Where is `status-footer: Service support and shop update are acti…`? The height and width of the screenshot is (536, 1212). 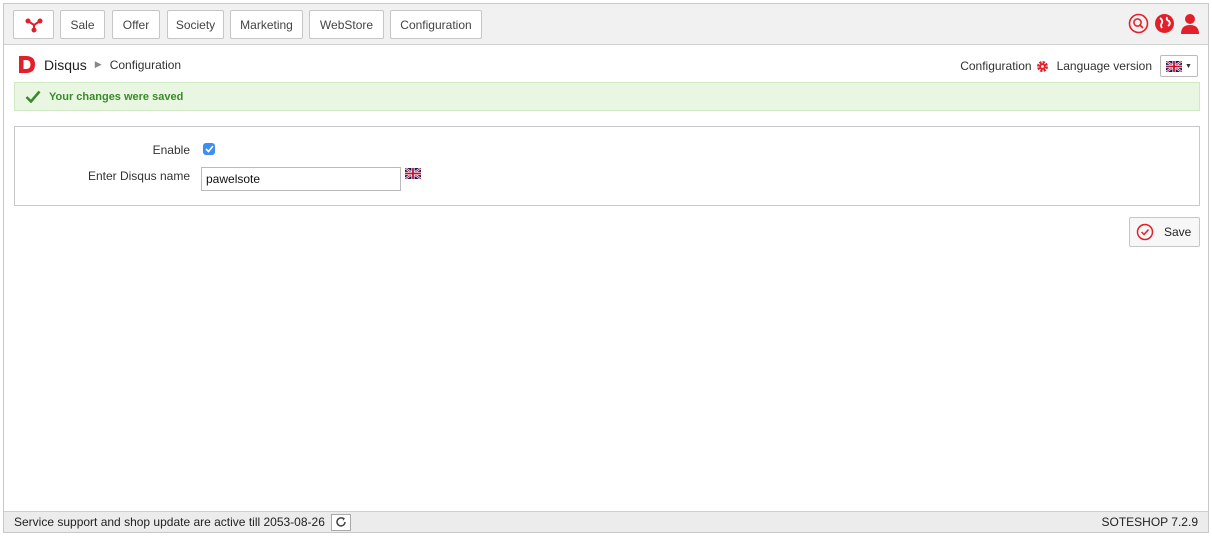 status-footer: Service support and shop update are acti… is located at coordinates (606, 521).